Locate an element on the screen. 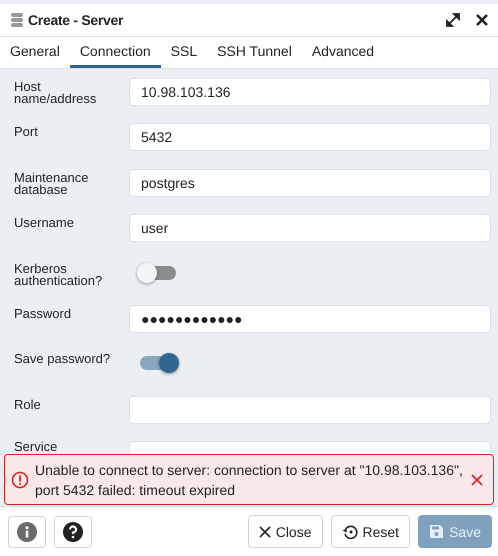 The image size is (498, 556). field-label: Save password? is located at coordinates (63, 358).